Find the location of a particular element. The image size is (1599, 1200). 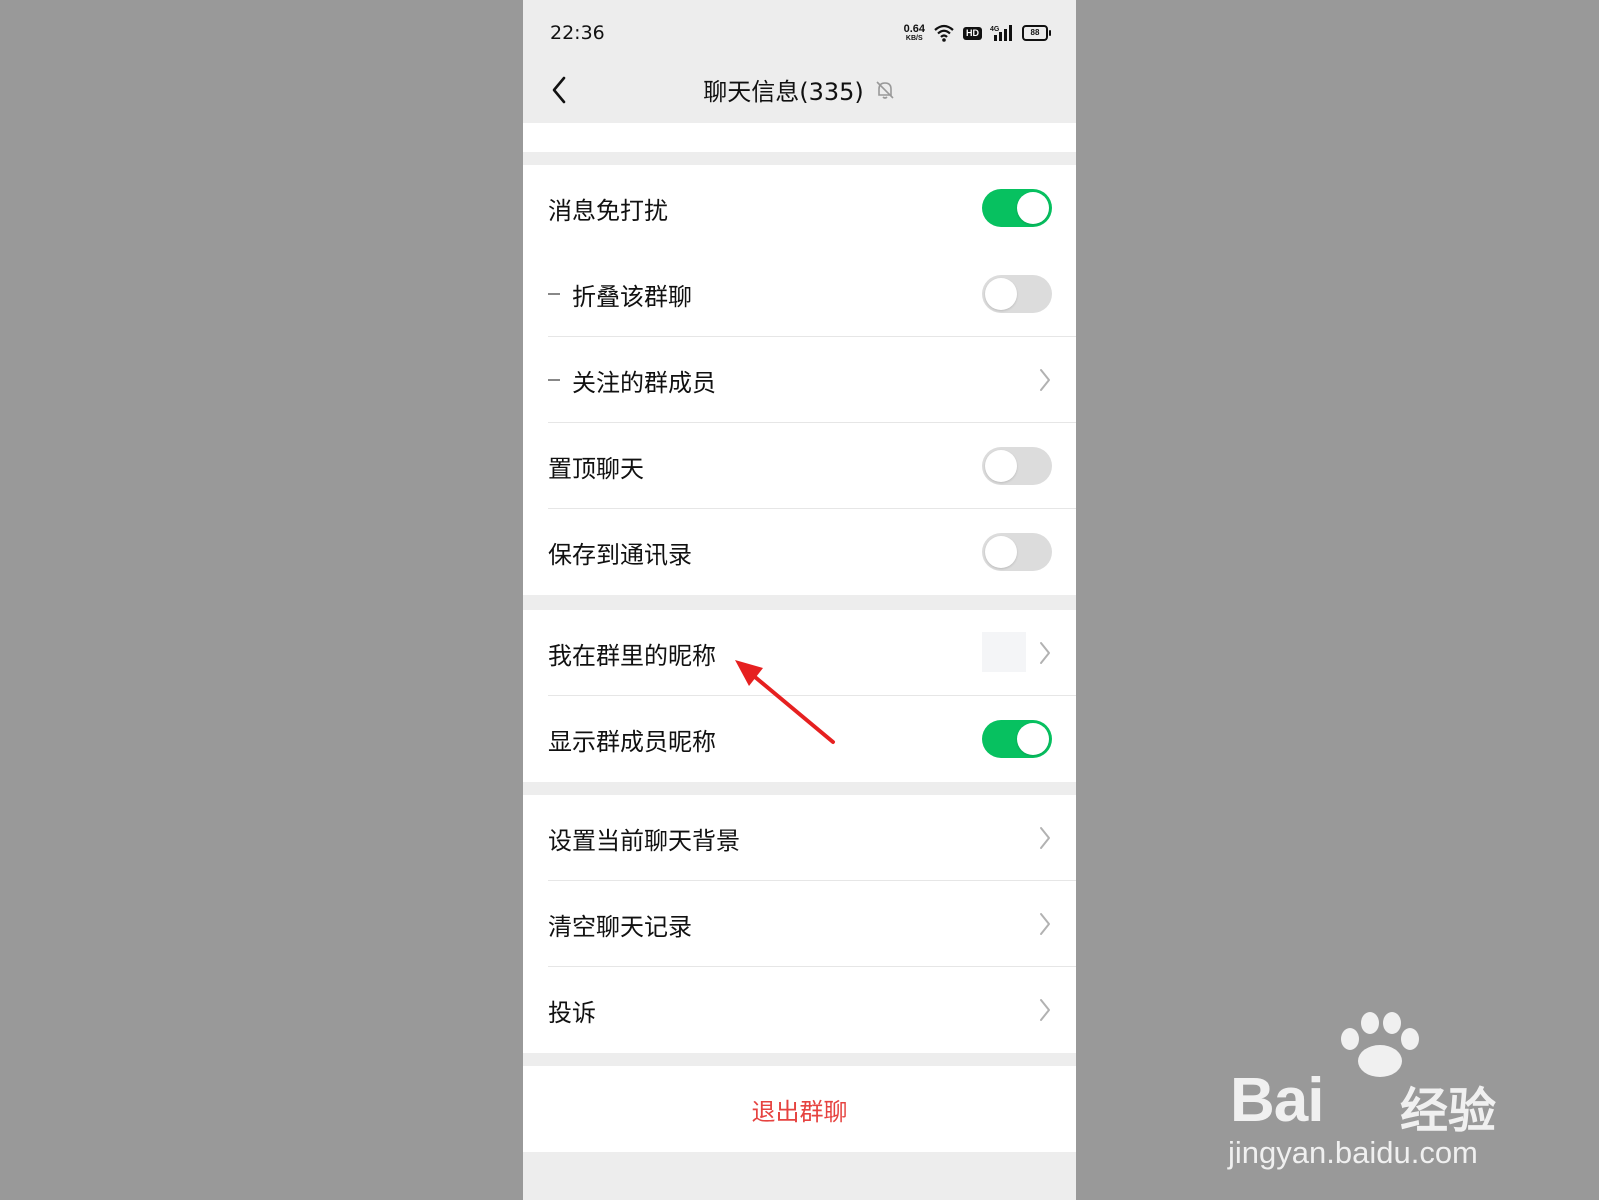

watermark: Bai 经验 jingyan.baidu.com is located at coordinates (1370, 1090).